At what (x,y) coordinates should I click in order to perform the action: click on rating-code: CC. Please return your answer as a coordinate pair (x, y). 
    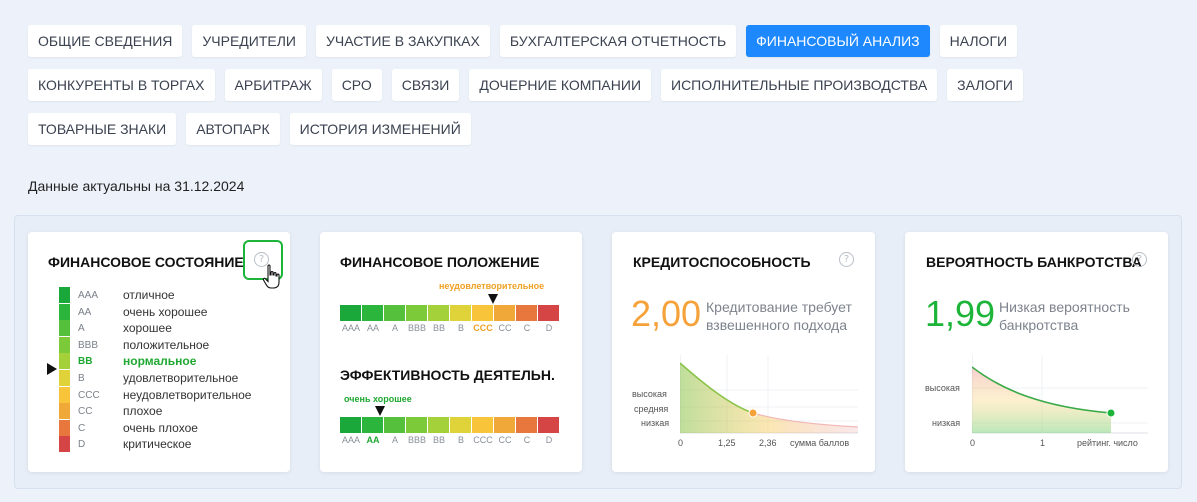
    Looking at the image, I should click on (85, 412).